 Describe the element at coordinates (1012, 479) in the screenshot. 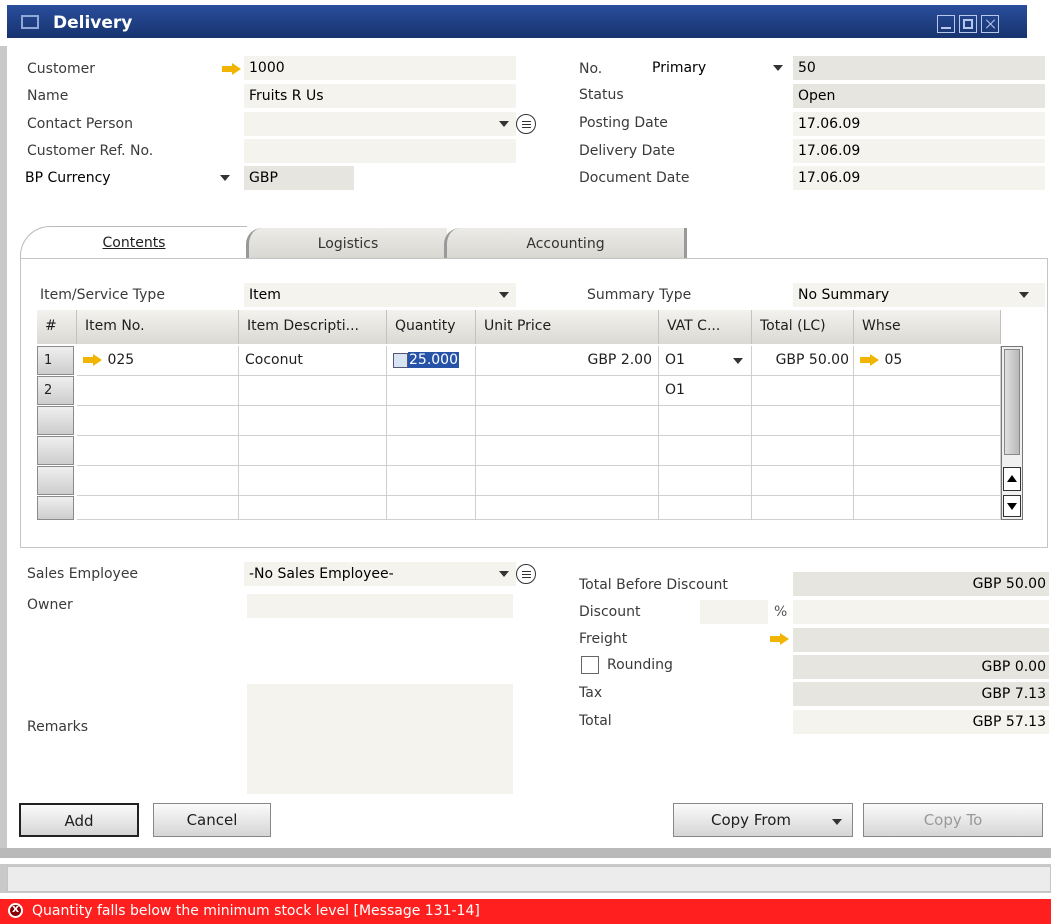

I see `scroll-up-button` at that location.